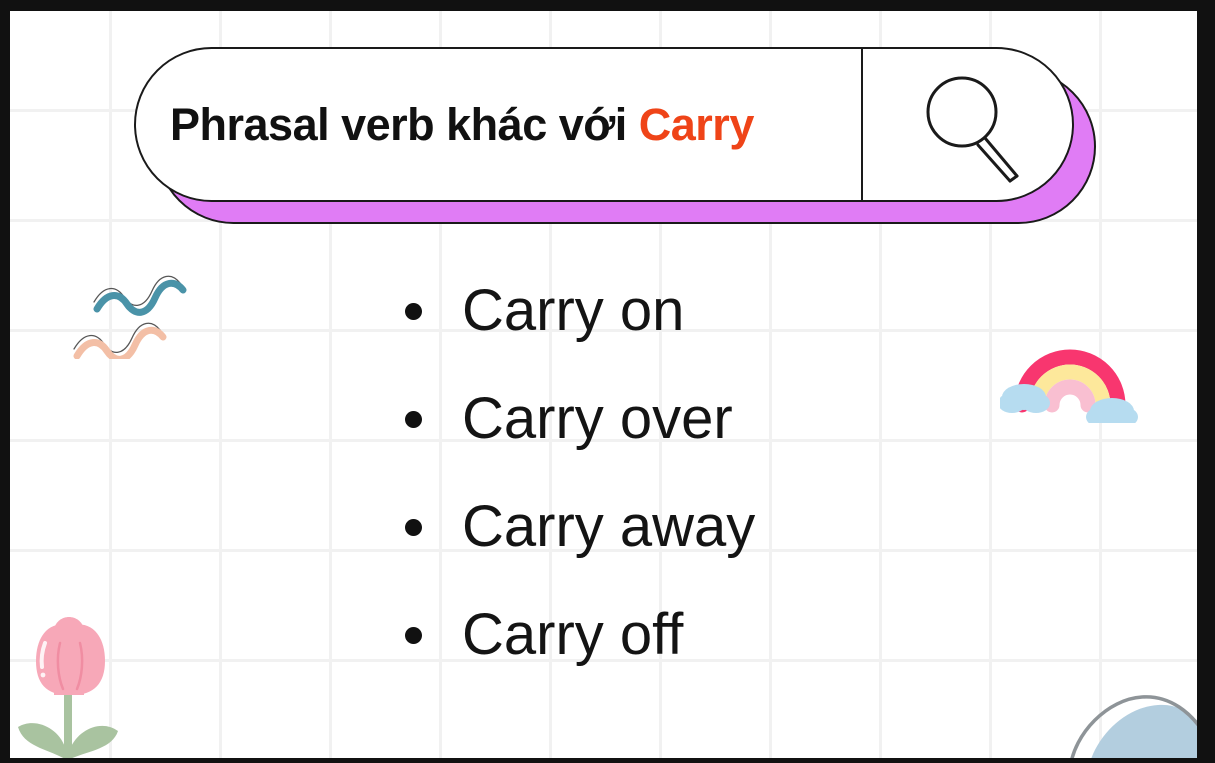  I want to click on search-query-prefix: Phrasal verb khác với, so click(404, 124).